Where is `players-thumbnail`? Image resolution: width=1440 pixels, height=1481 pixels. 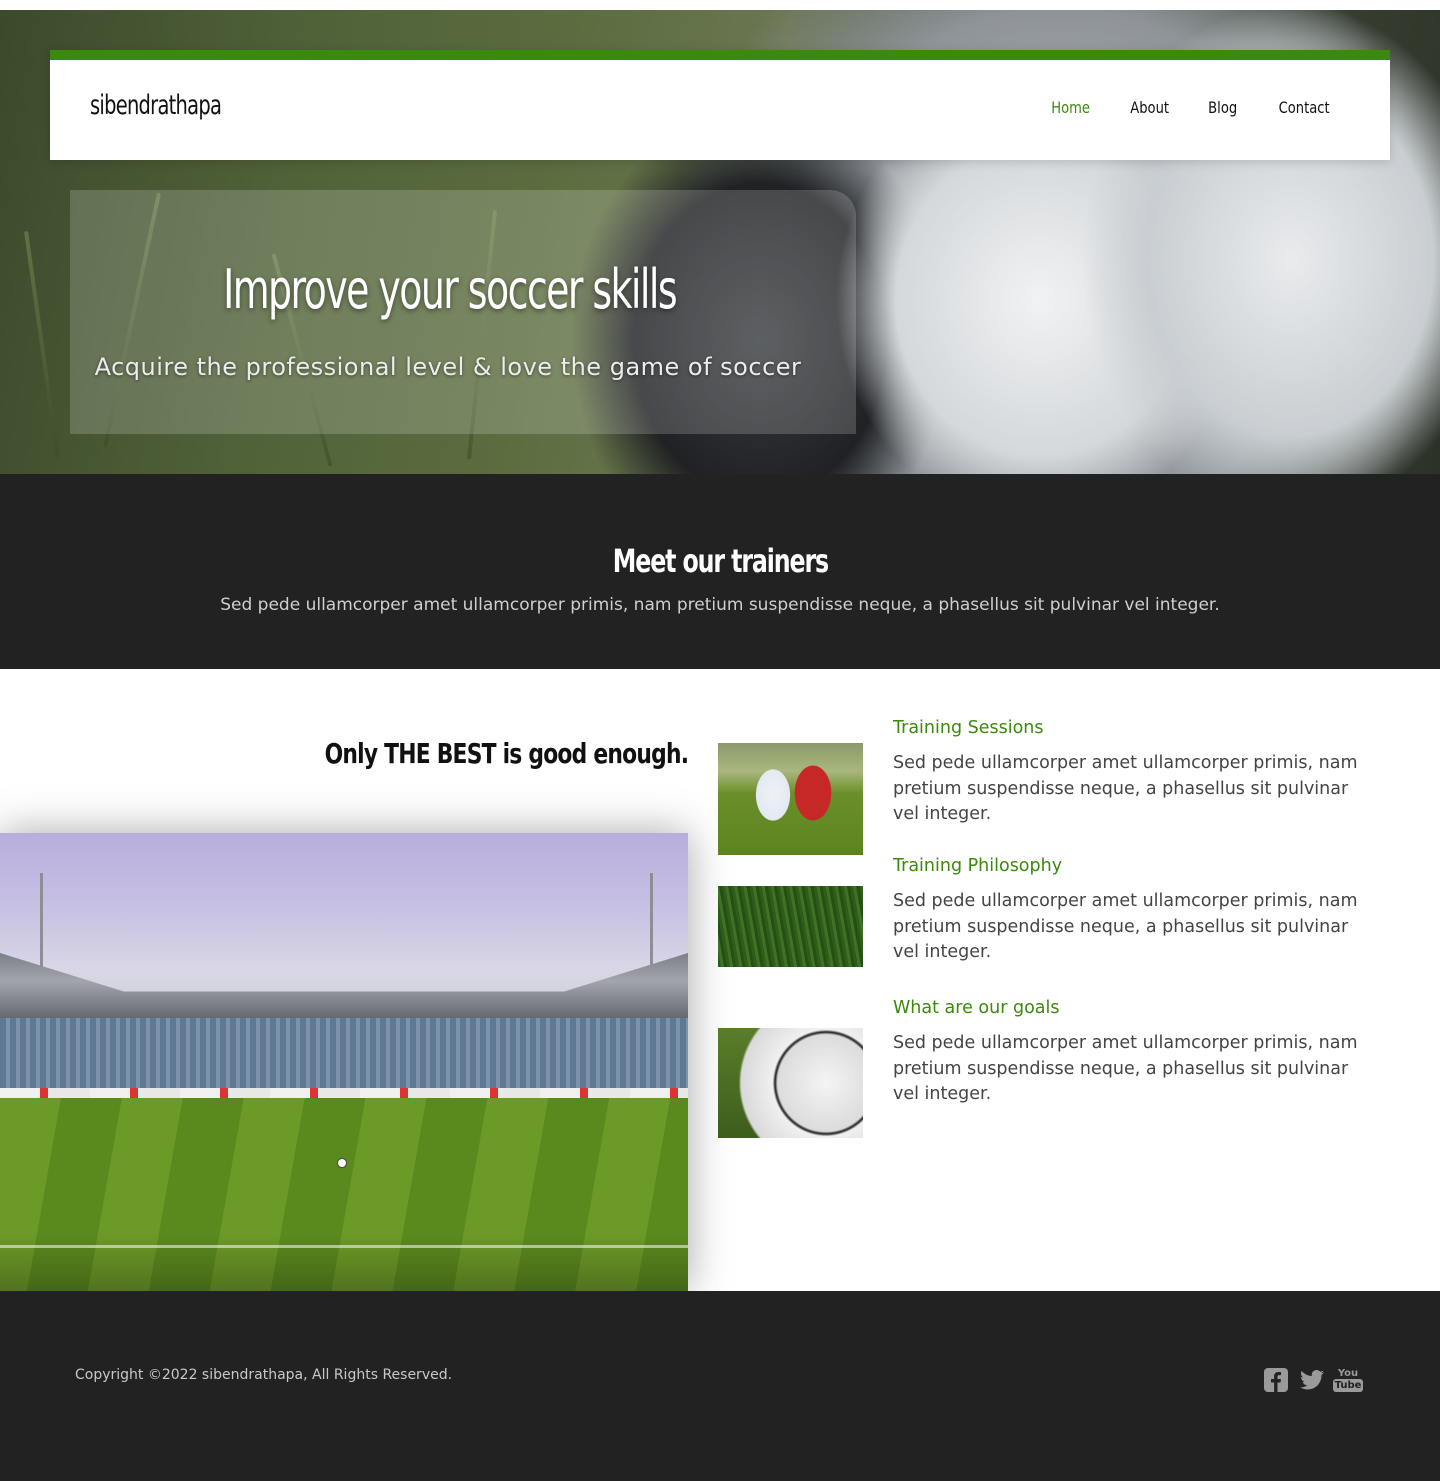 players-thumbnail is located at coordinates (790, 799).